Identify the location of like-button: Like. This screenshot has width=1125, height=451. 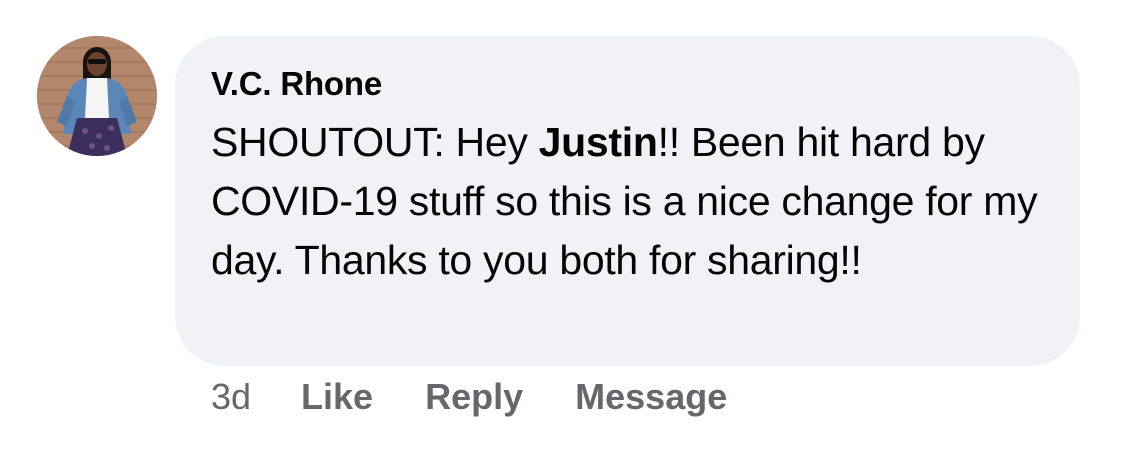
(337, 397).